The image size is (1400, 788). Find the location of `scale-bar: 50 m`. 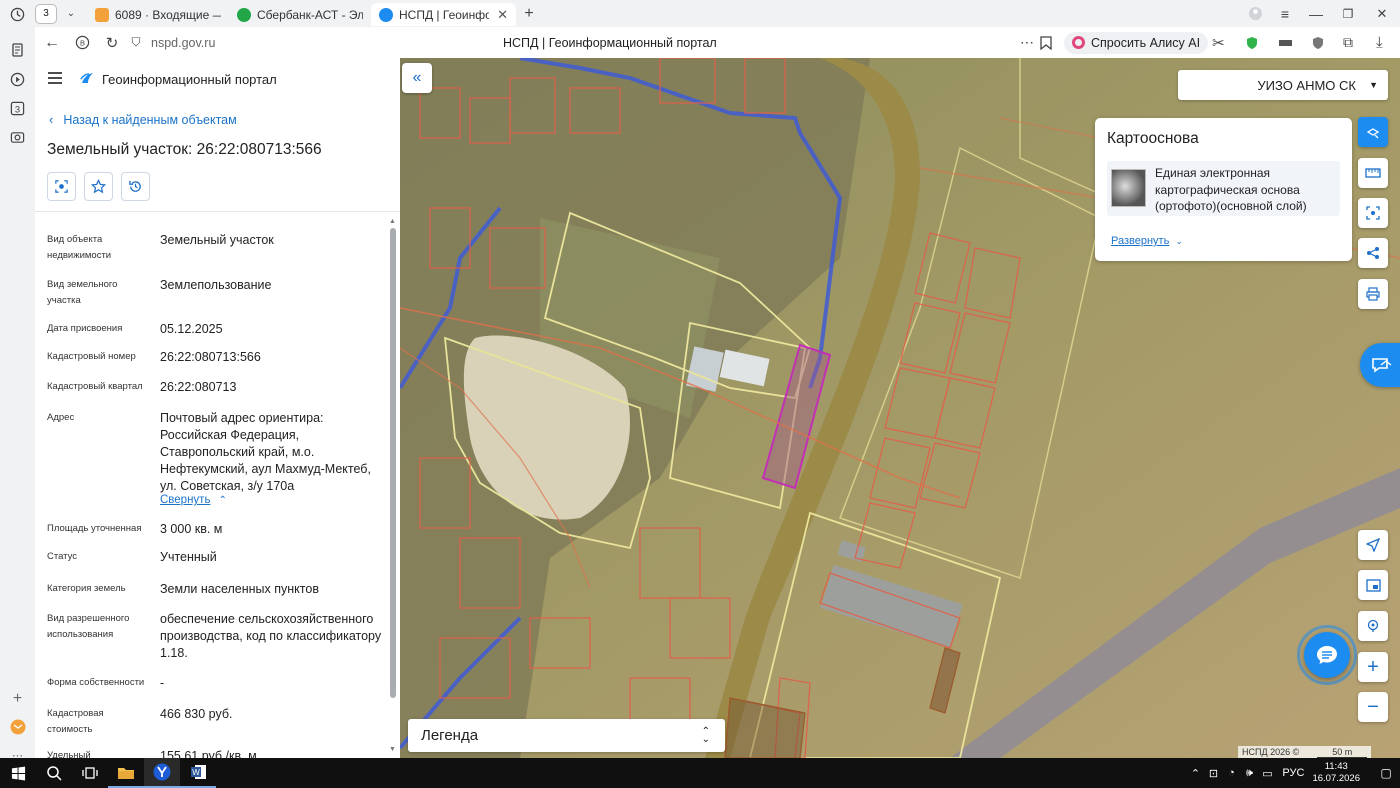

scale-bar: 50 m is located at coordinates (1342, 752).